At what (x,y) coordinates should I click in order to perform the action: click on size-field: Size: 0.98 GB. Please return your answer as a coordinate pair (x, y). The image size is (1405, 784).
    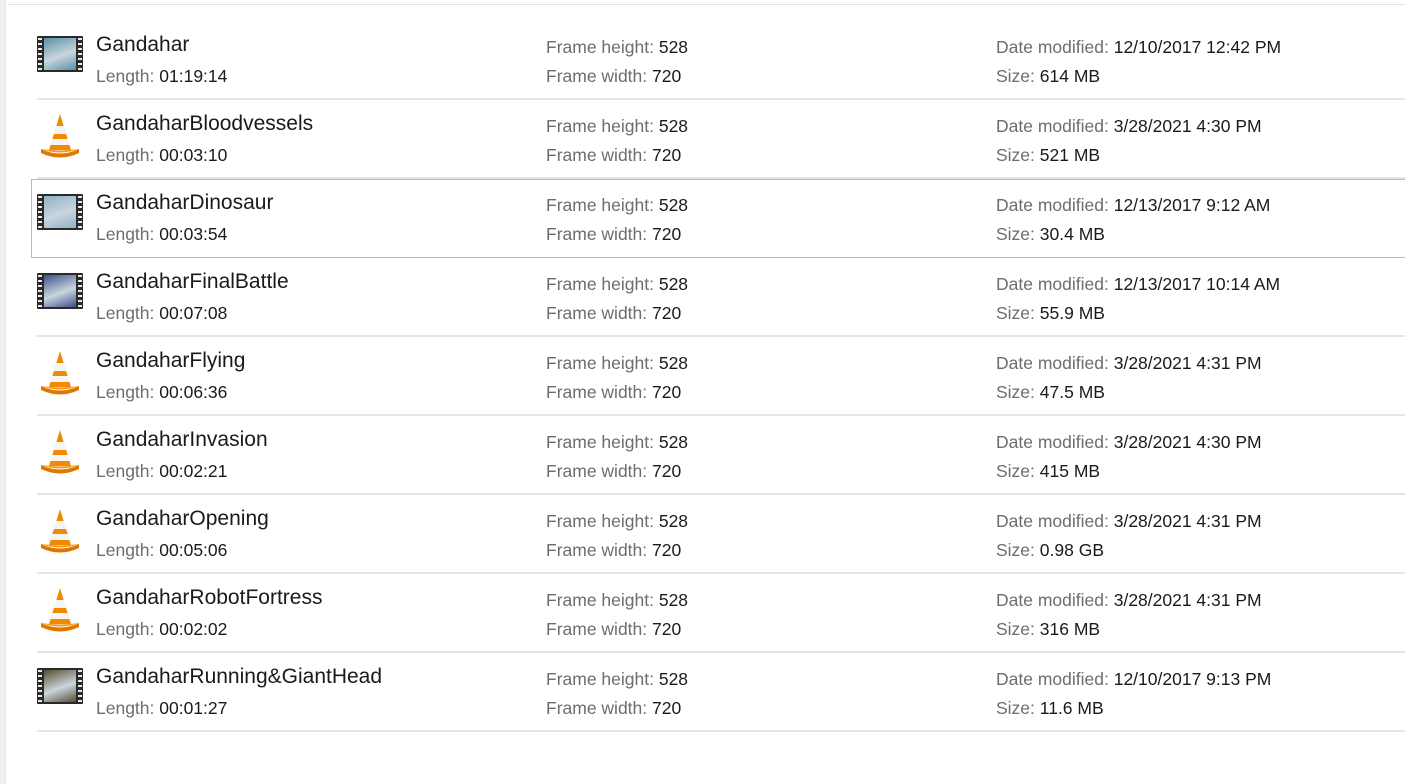
    Looking at the image, I should click on (1050, 550).